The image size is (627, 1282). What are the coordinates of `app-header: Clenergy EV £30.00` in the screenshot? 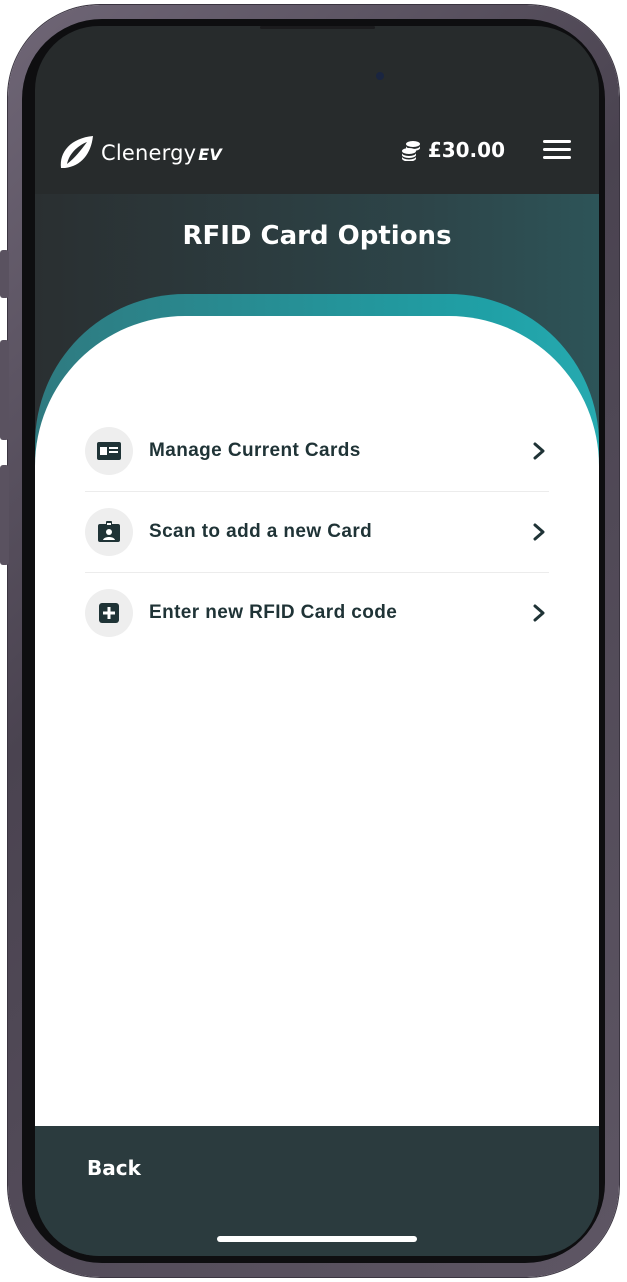 It's located at (317, 157).